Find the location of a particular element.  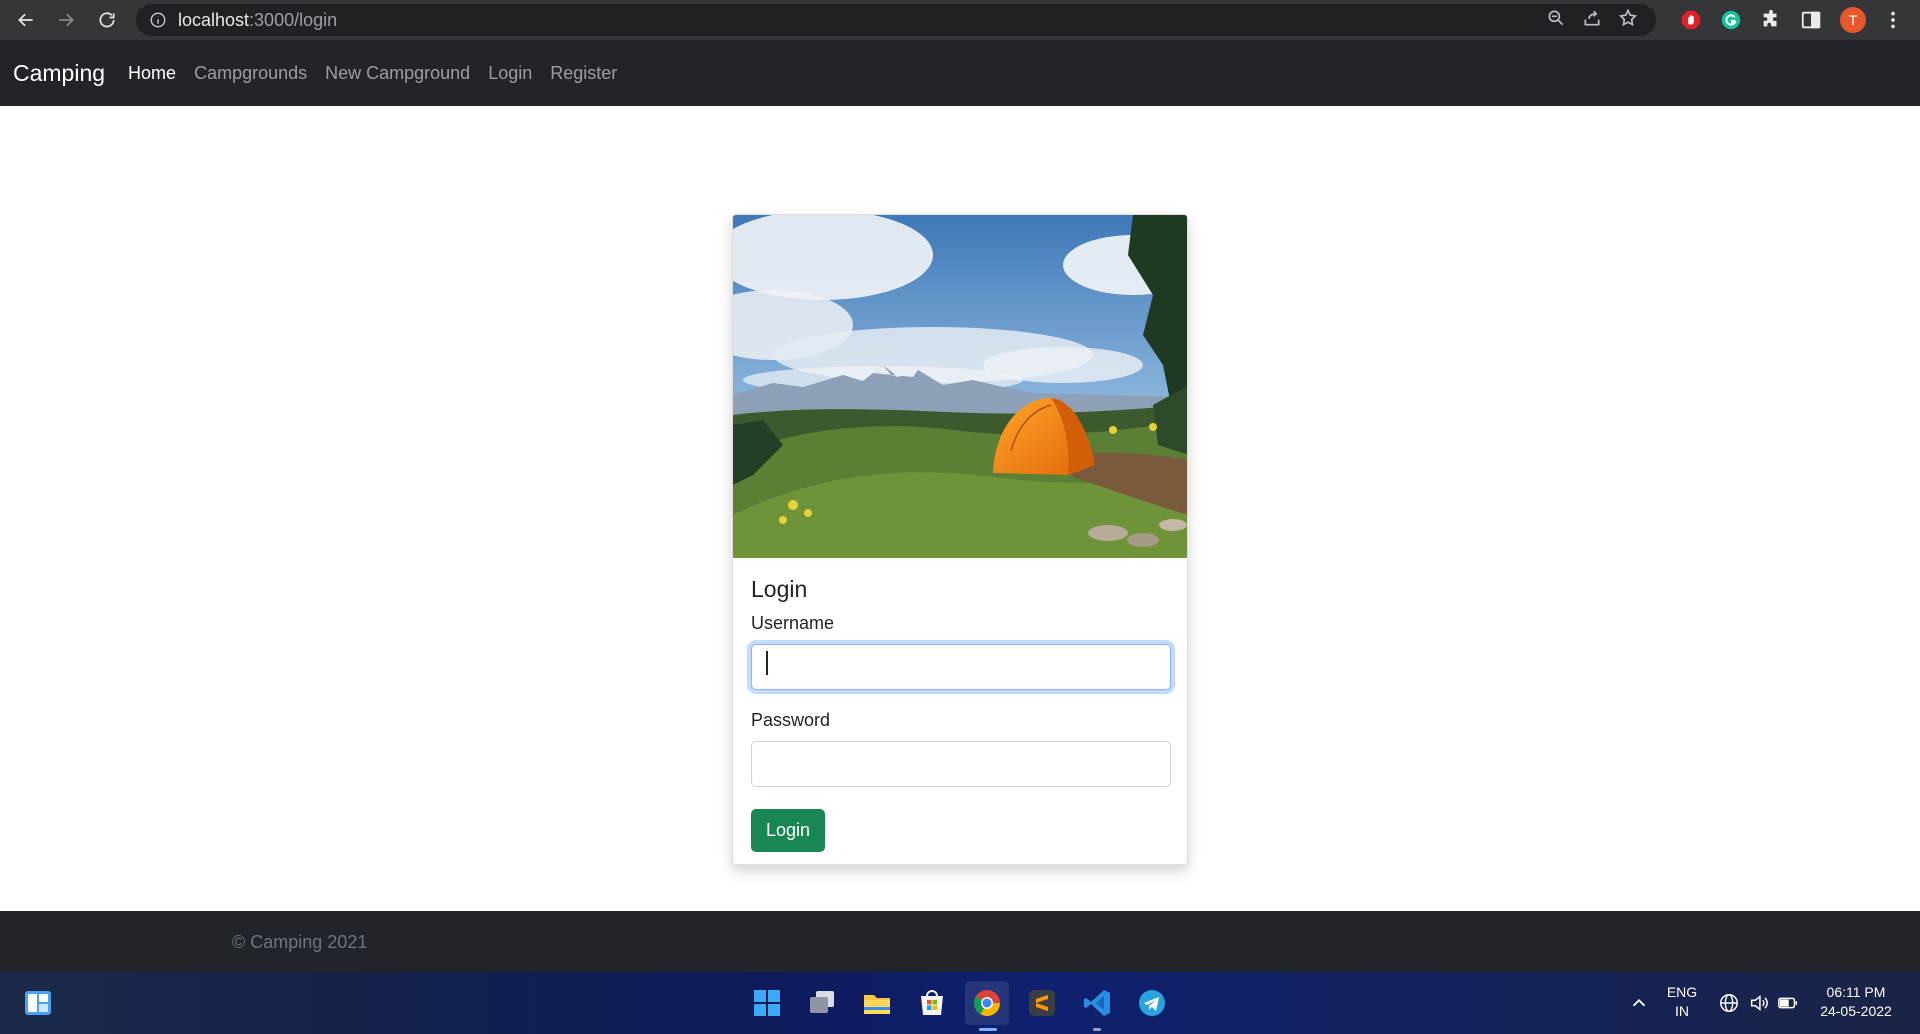

url-text: localhost:3000/login is located at coordinates (258, 19).